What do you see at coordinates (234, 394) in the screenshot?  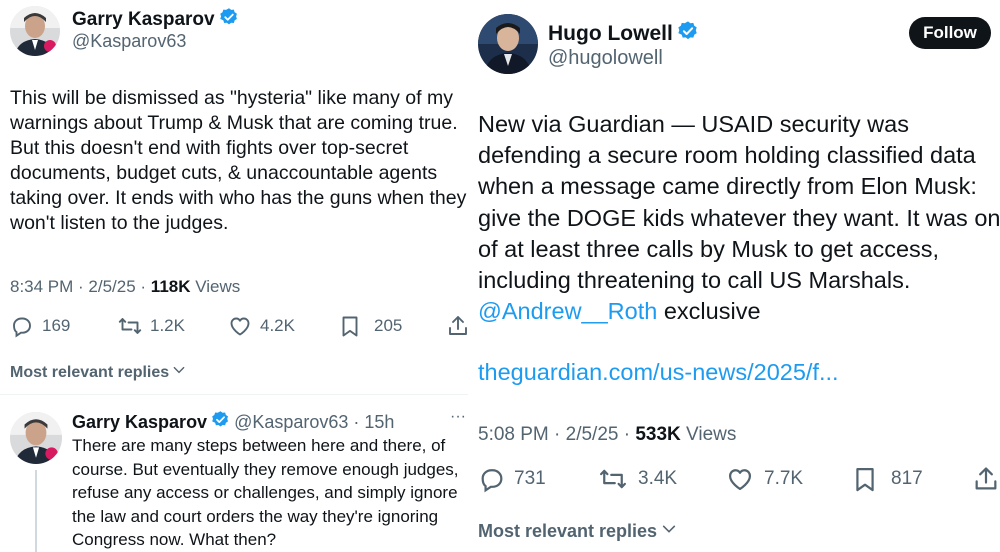 I see `section-divider` at bounding box center [234, 394].